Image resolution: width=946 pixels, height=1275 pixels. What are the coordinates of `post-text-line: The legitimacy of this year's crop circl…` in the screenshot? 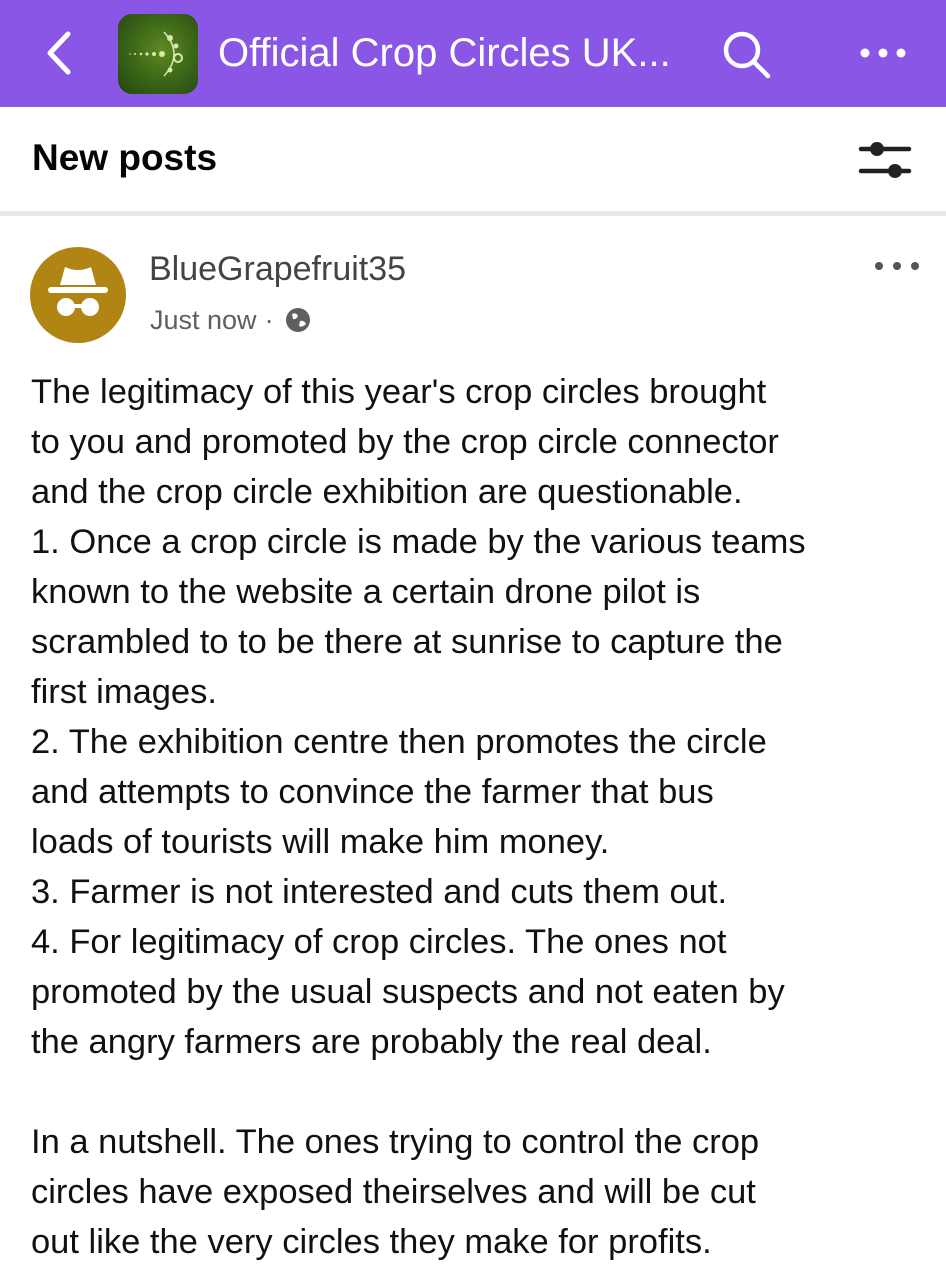 It's located at (399, 392).